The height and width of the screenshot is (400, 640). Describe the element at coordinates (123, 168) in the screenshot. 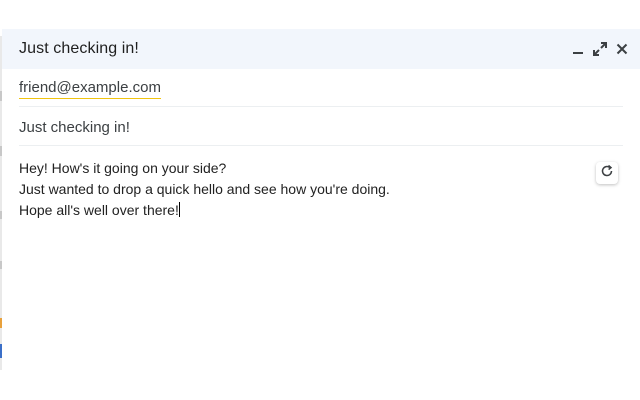

I see `body-line: Hey! How's it going on your side?` at that location.